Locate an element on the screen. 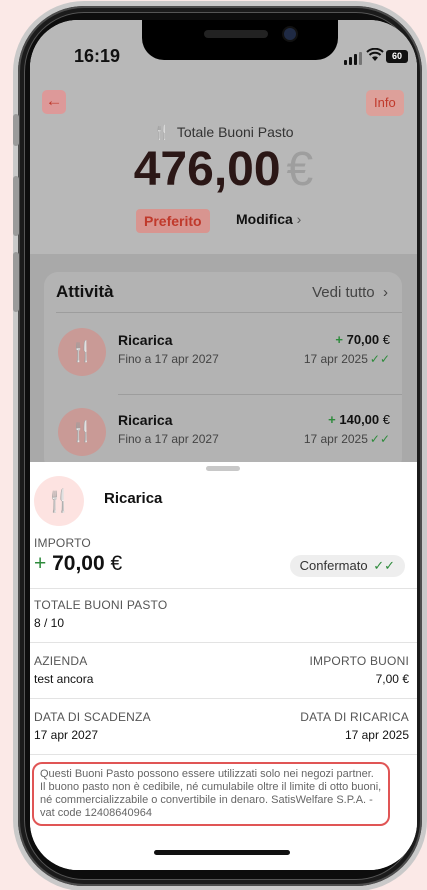  azienda-label: AZIENDA is located at coordinates (61, 661).